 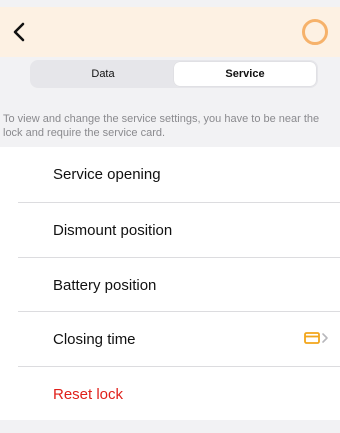 I want to click on header-bar, so click(x=170, y=32).